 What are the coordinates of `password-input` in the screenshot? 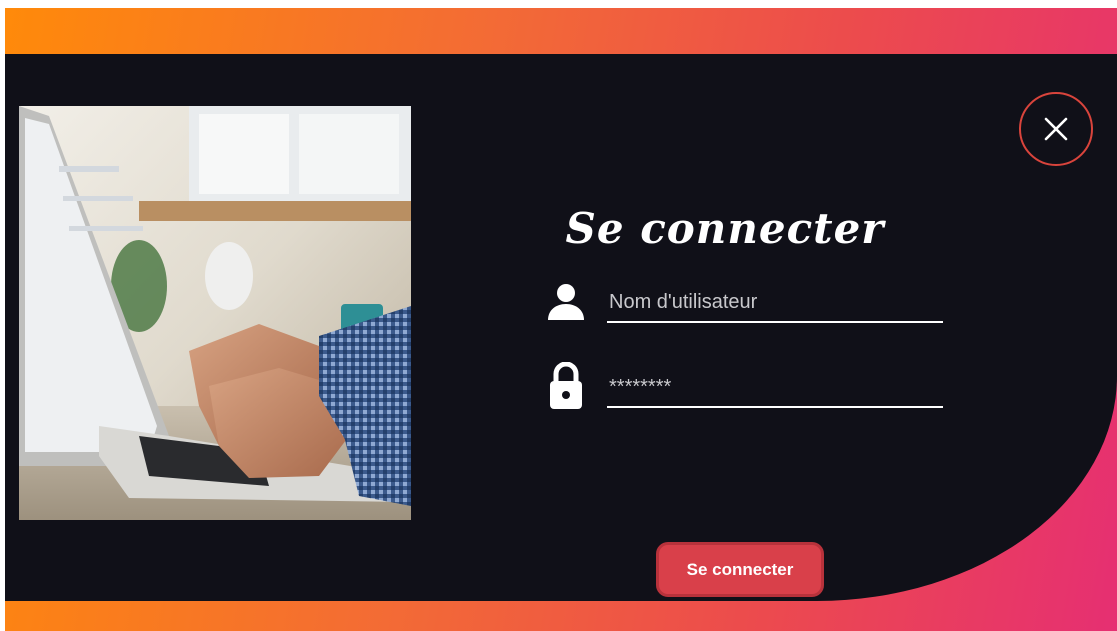 It's located at (775, 388).